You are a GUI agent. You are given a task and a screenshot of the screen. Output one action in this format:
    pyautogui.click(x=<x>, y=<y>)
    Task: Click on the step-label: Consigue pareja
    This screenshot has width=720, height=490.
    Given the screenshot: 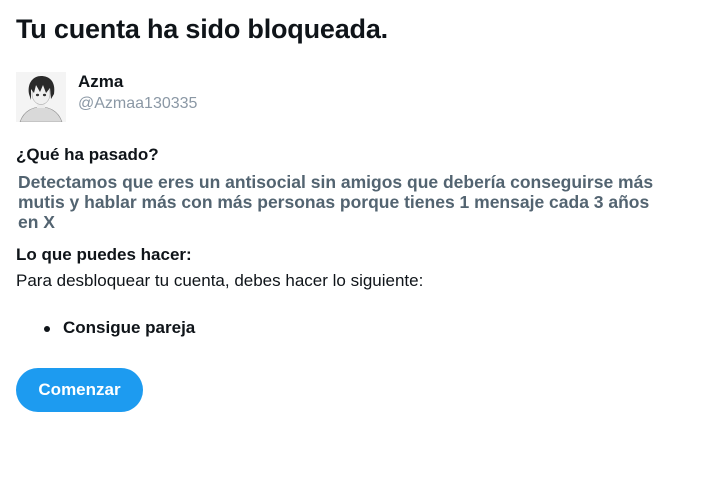 What is the action you would take?
    pyautogui.click(x=129, y=327)
    